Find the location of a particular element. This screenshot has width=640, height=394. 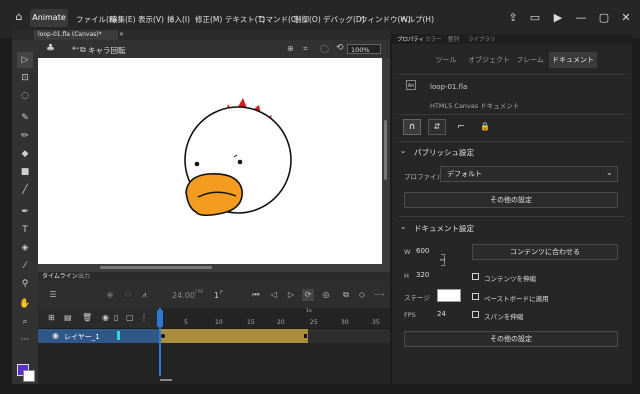

zoom-select: 100% is located at coordinates (364, 49).